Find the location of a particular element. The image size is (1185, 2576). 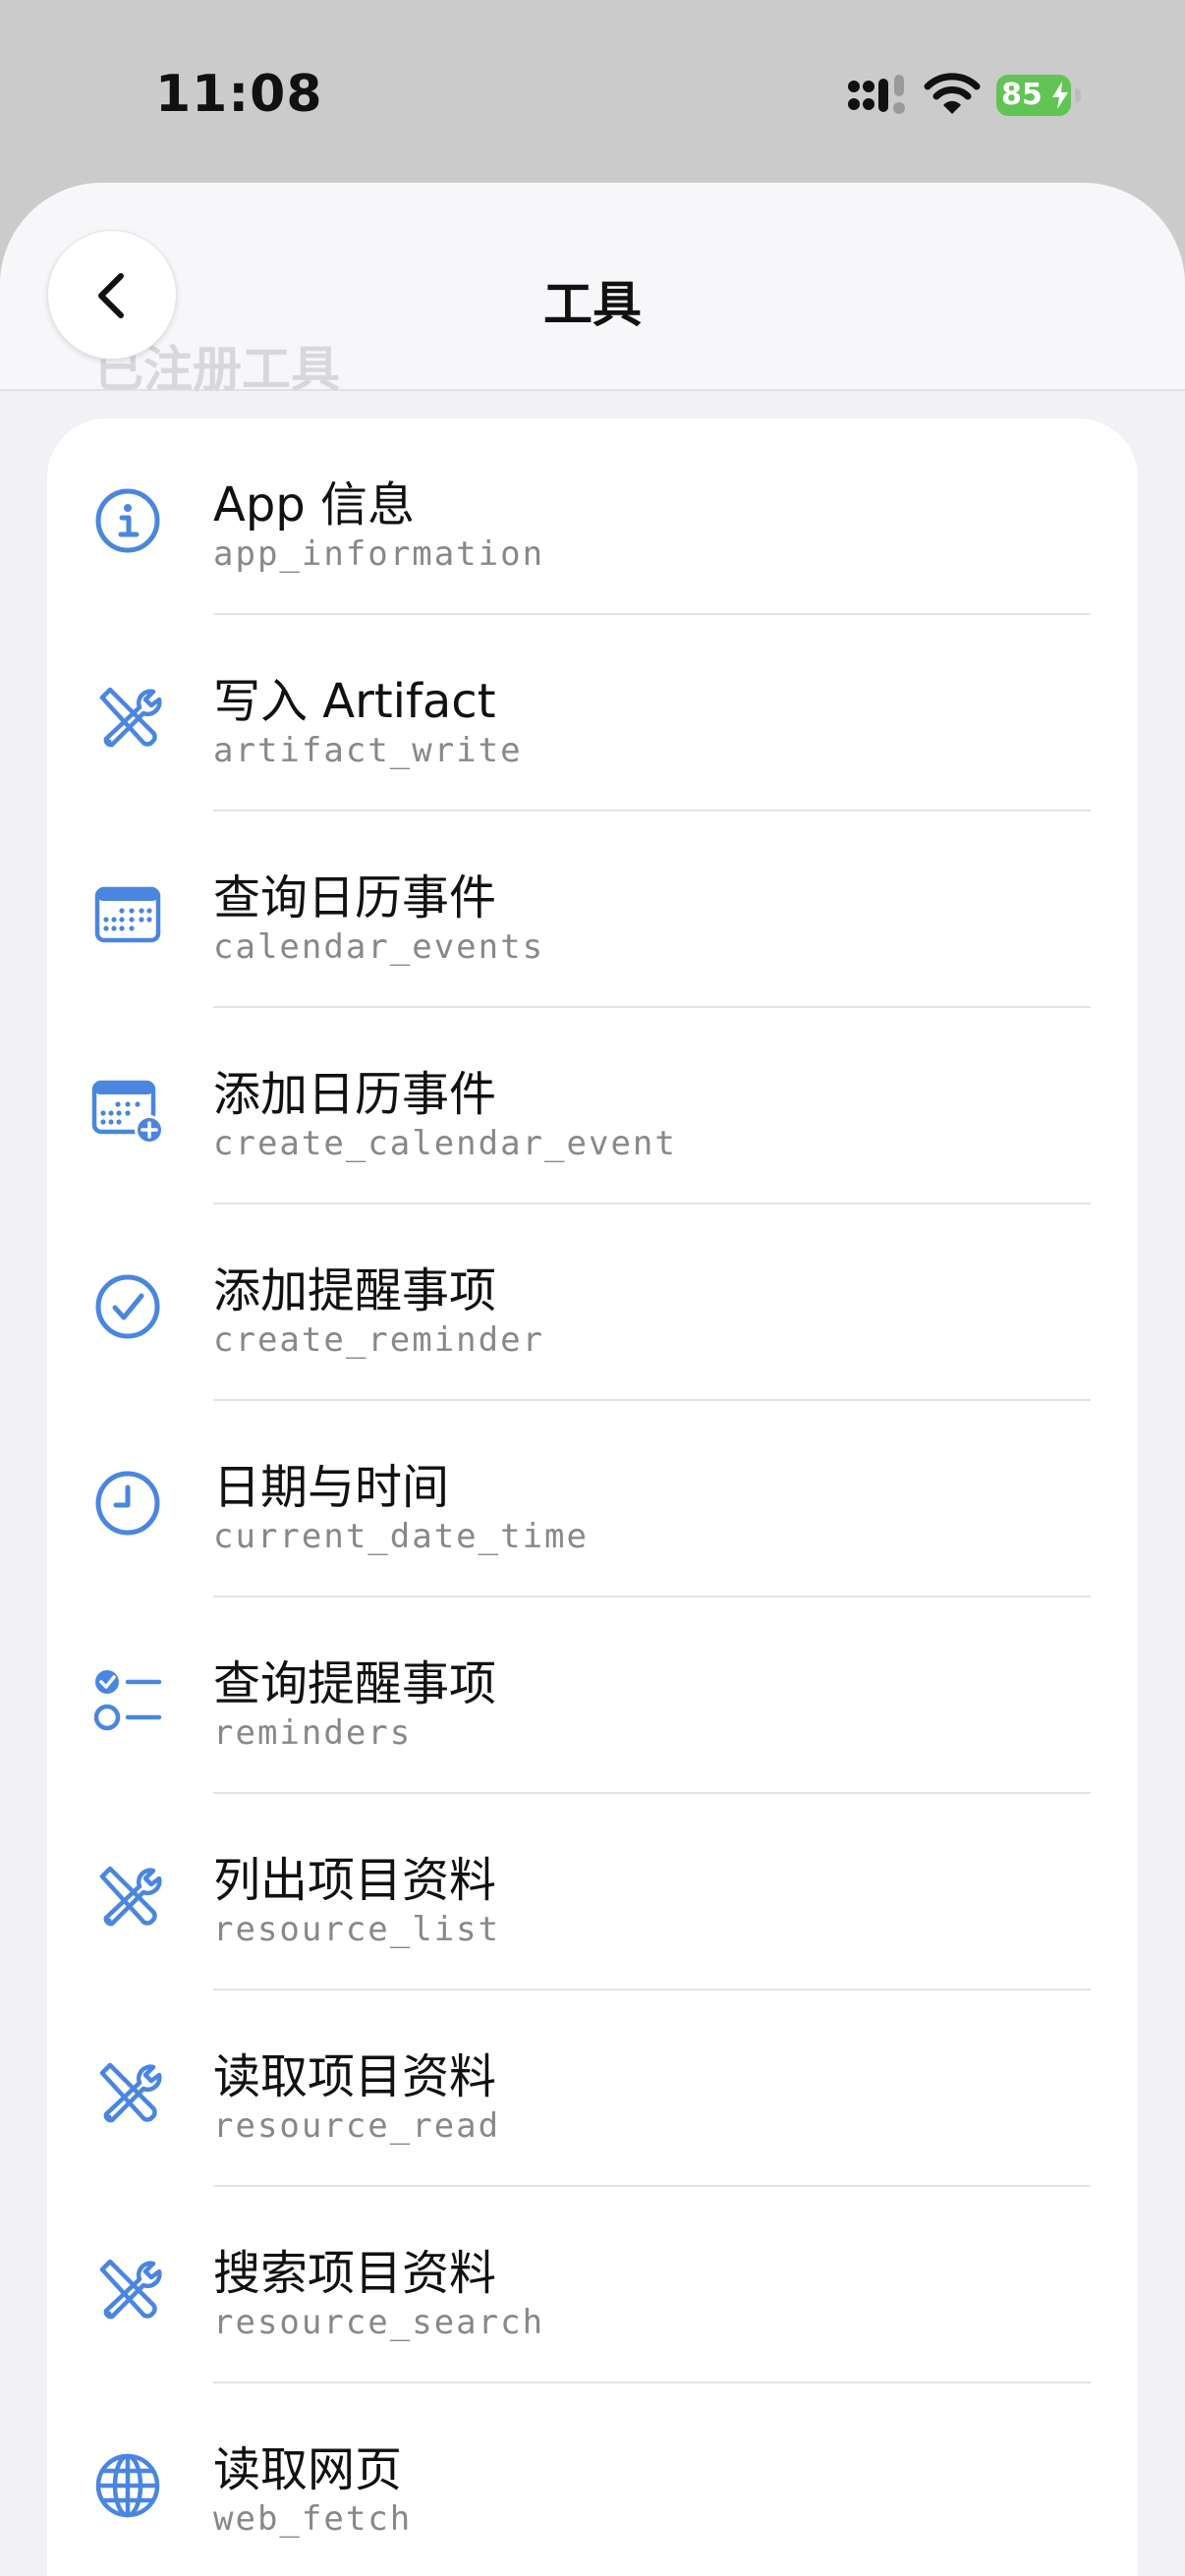

status-time: 11:08 is located at coordinates (239, 94).